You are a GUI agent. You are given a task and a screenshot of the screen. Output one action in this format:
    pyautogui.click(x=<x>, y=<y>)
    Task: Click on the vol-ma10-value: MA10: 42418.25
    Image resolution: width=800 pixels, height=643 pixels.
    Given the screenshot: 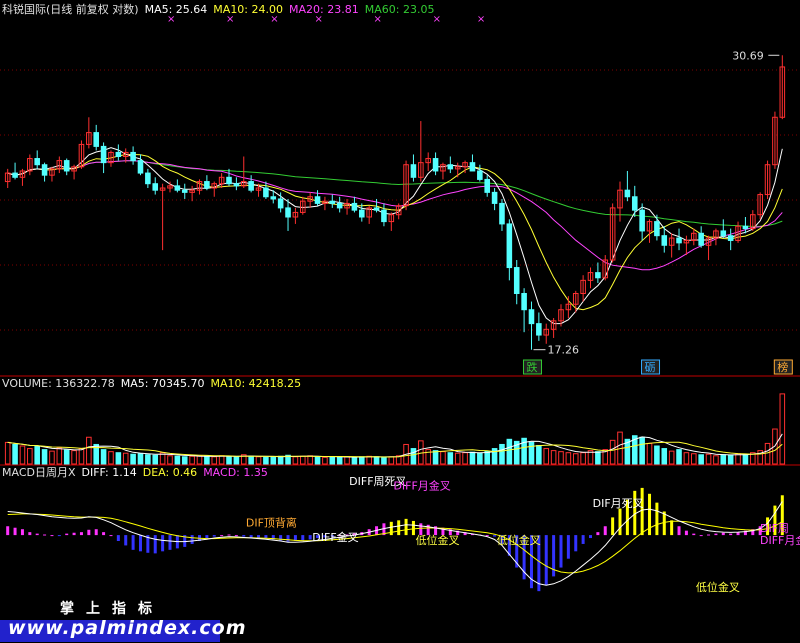 What is the action you would take?
    pyautogui.click(x=256, y=383)
    